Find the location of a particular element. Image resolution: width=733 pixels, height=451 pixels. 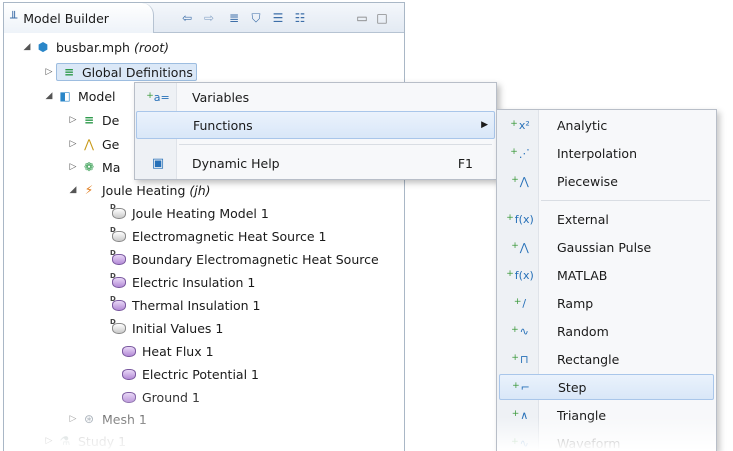

model-builder-icon: ╨ is located at coordinates (14, 18).